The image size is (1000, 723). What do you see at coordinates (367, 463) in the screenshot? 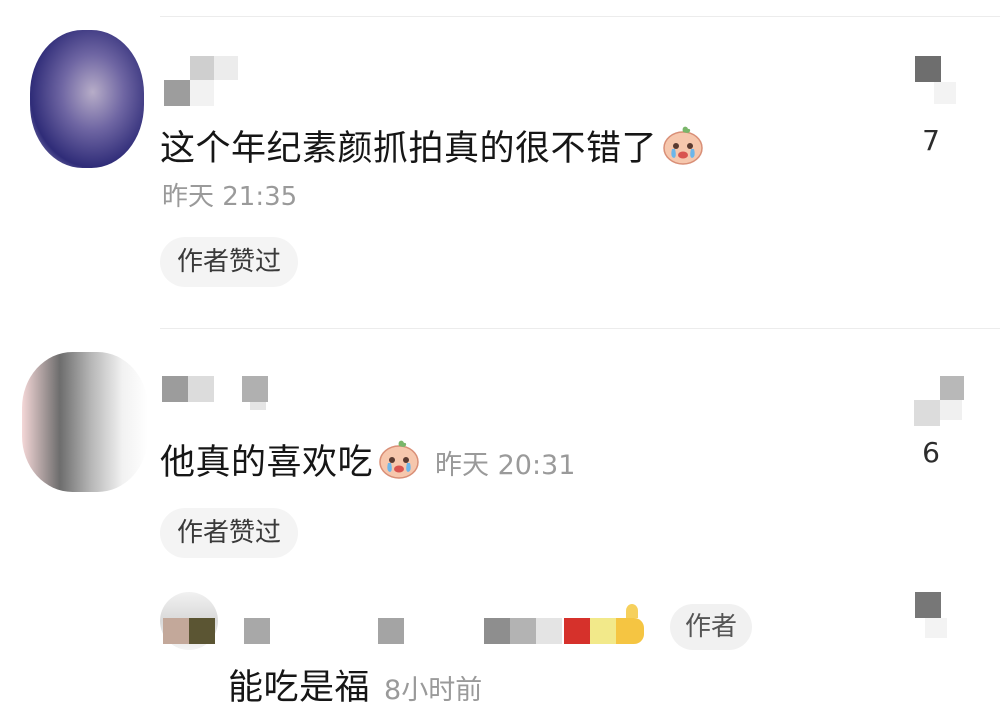
I see `comment-text: 他真的喜欢吃 昨天 20:31` at bounding box center [367, 463].